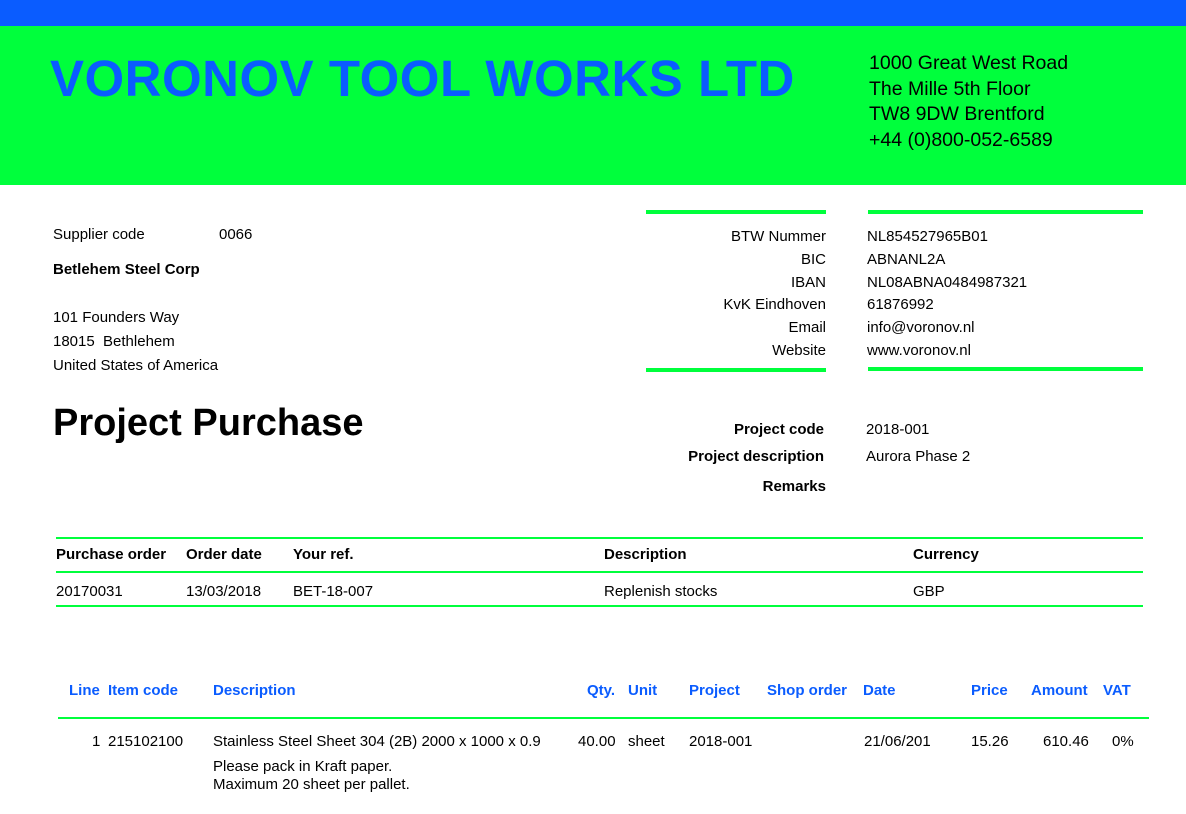 This screenshot has width=1186, height=814. Describe the element at coordinates (898, 429) in the screenshot. I see `project-code: 2018-001` at that location.